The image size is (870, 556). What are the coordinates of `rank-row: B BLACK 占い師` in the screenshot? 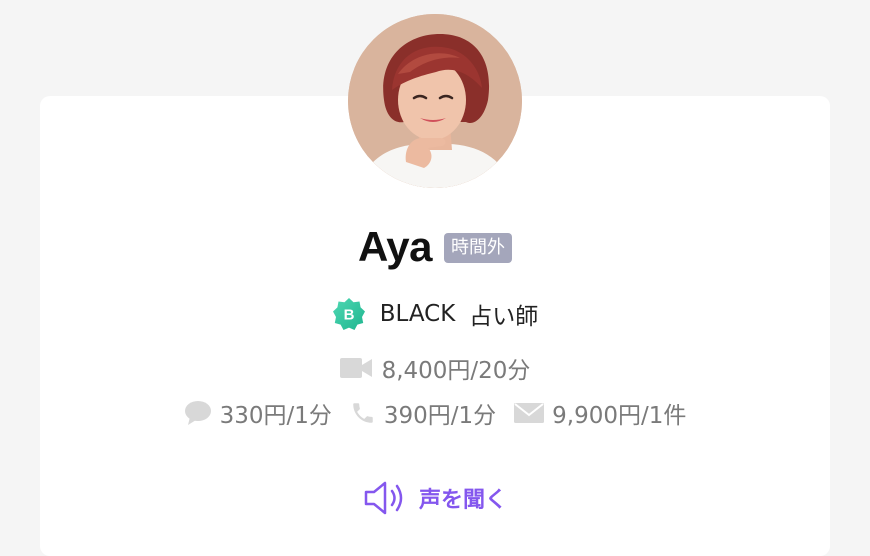 It's located at (435, 314).